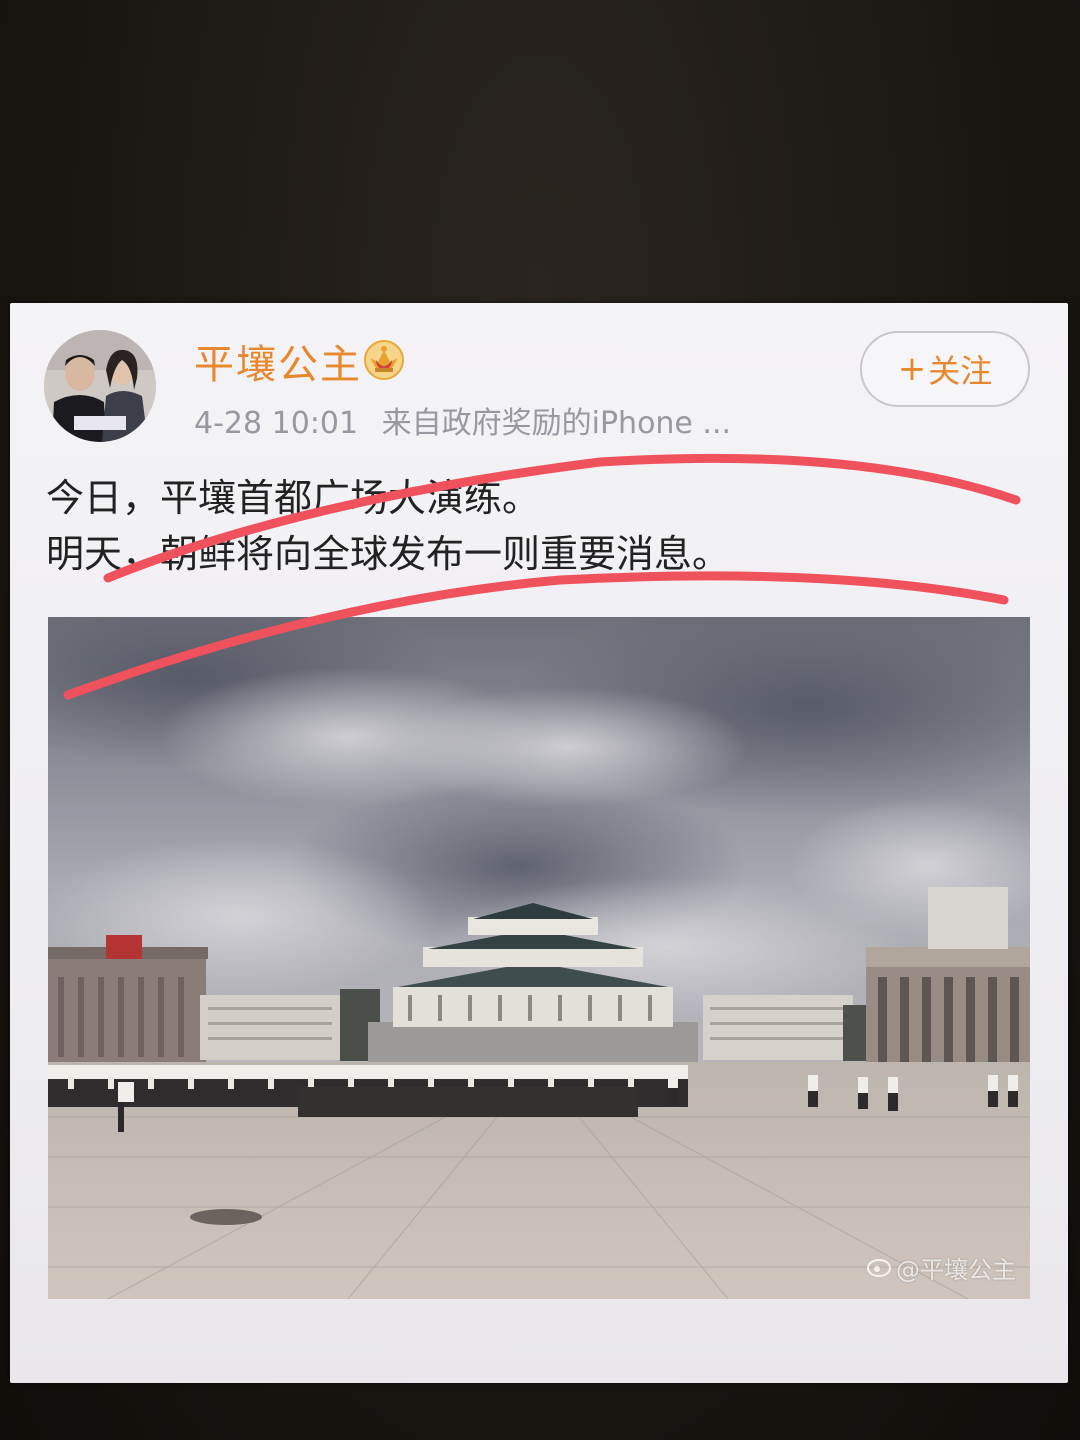 The width and height of the screenshot is (1080, 1440). What do you see at coordinates (536, 526) in the screenshot?
I see `post-text: 今日，平壤首都广场大演练。 明天，朝鲜将向全球发布一则重要消息。` at bounding box center [536, 526].